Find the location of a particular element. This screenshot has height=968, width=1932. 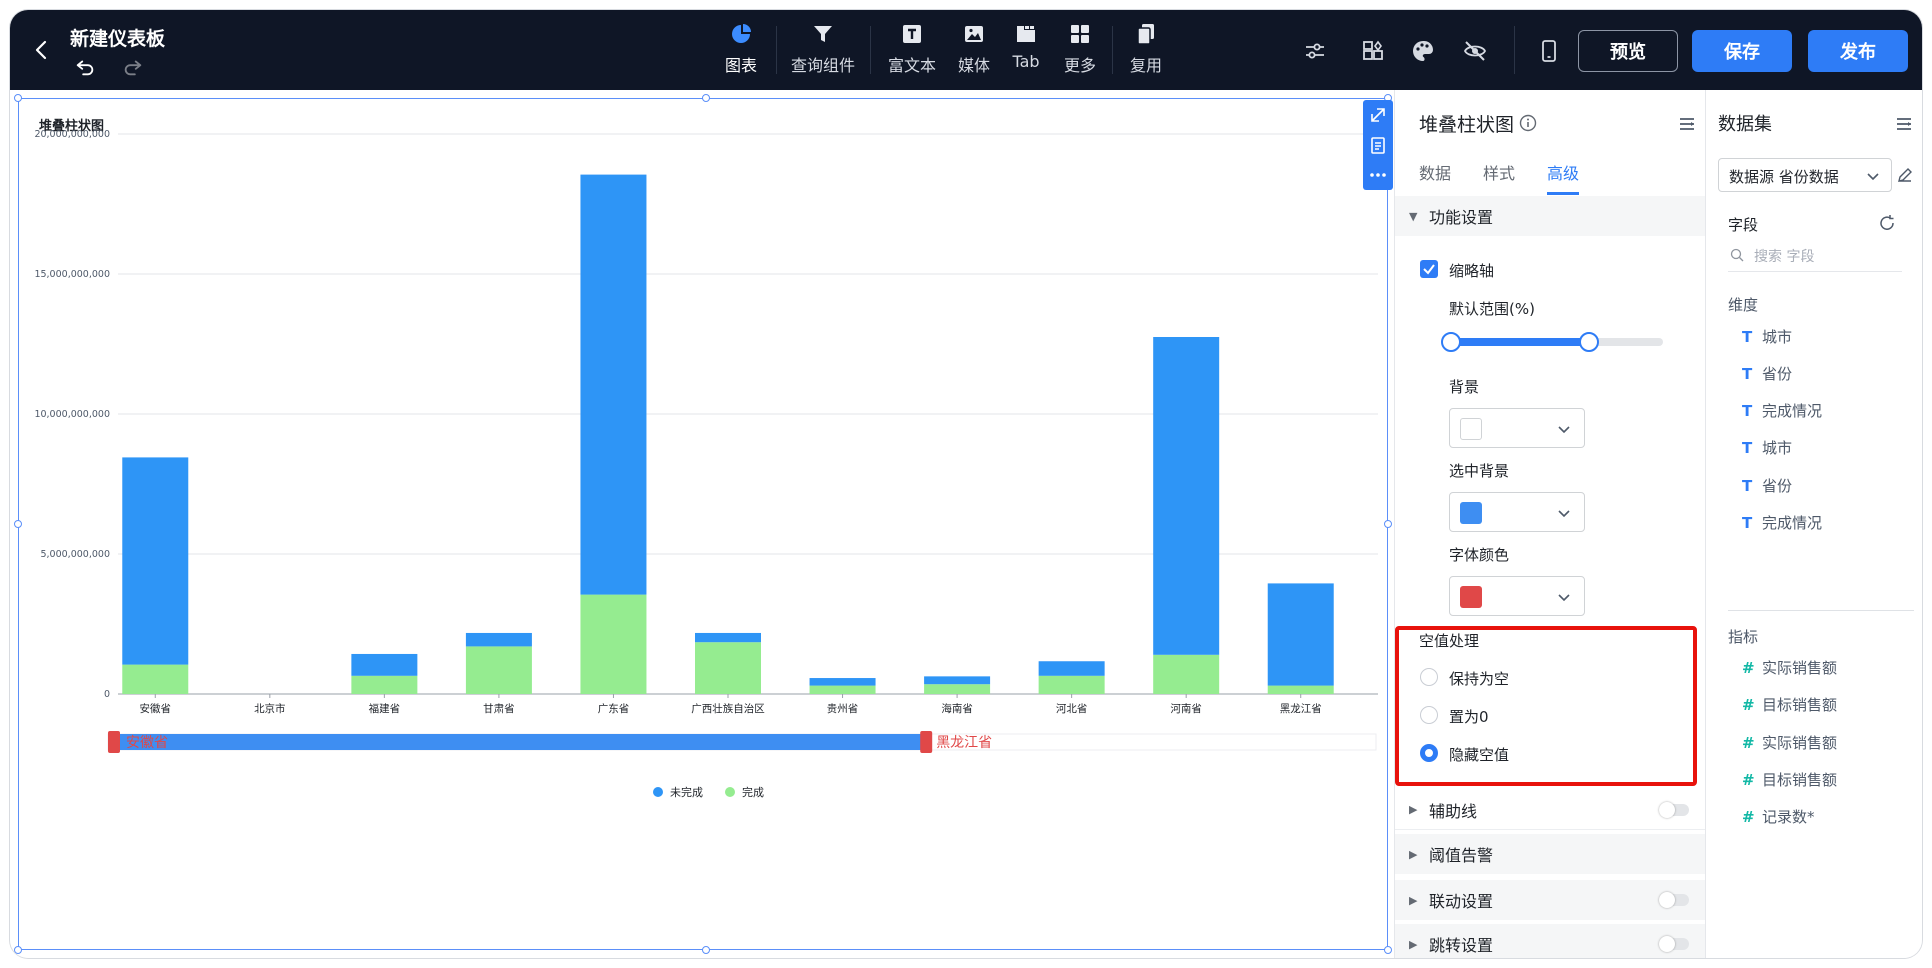

linkage-toggle is located at coordinates (1674, 900).